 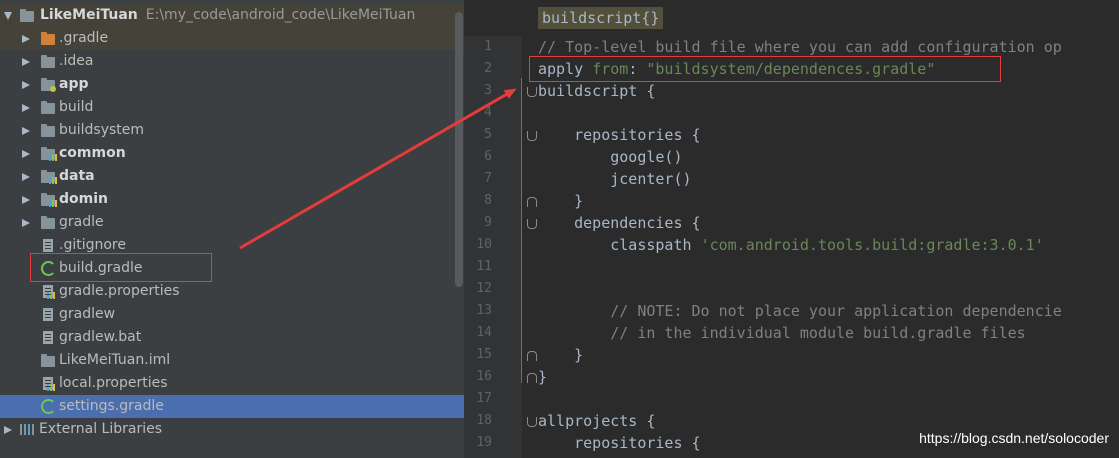 What do you see at coordinates (232, 38) in the screenshot?
I see `tree-item-gradle-dir: .gradle` at bounding box center [232, 38].